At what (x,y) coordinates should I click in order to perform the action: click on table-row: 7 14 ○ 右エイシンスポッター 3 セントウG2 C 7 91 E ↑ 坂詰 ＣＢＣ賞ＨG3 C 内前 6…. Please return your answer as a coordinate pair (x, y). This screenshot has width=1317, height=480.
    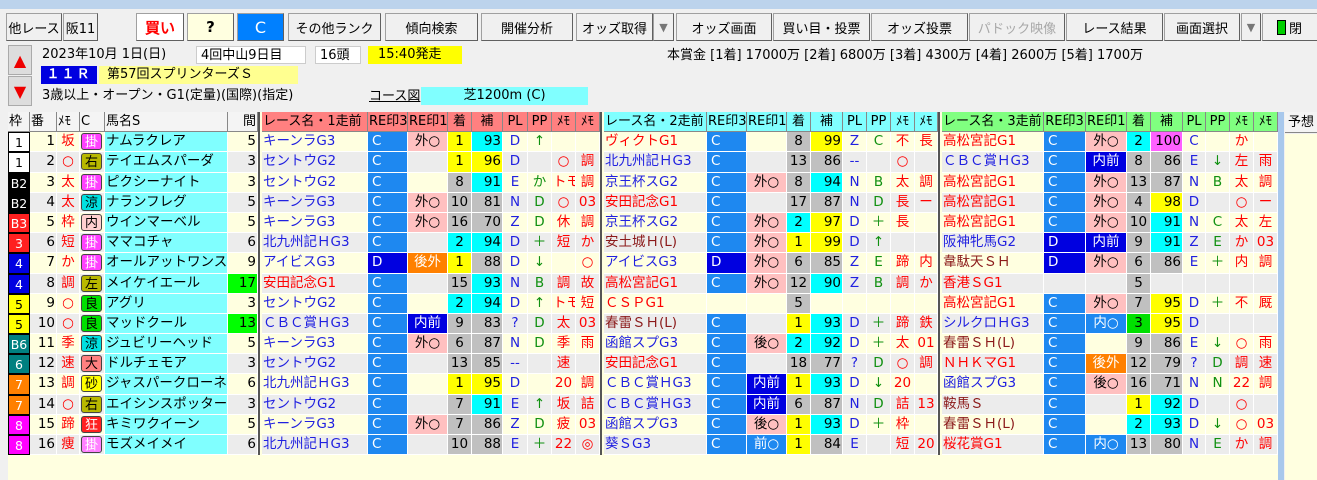
    Looking at the image, I should click on (643, 404).